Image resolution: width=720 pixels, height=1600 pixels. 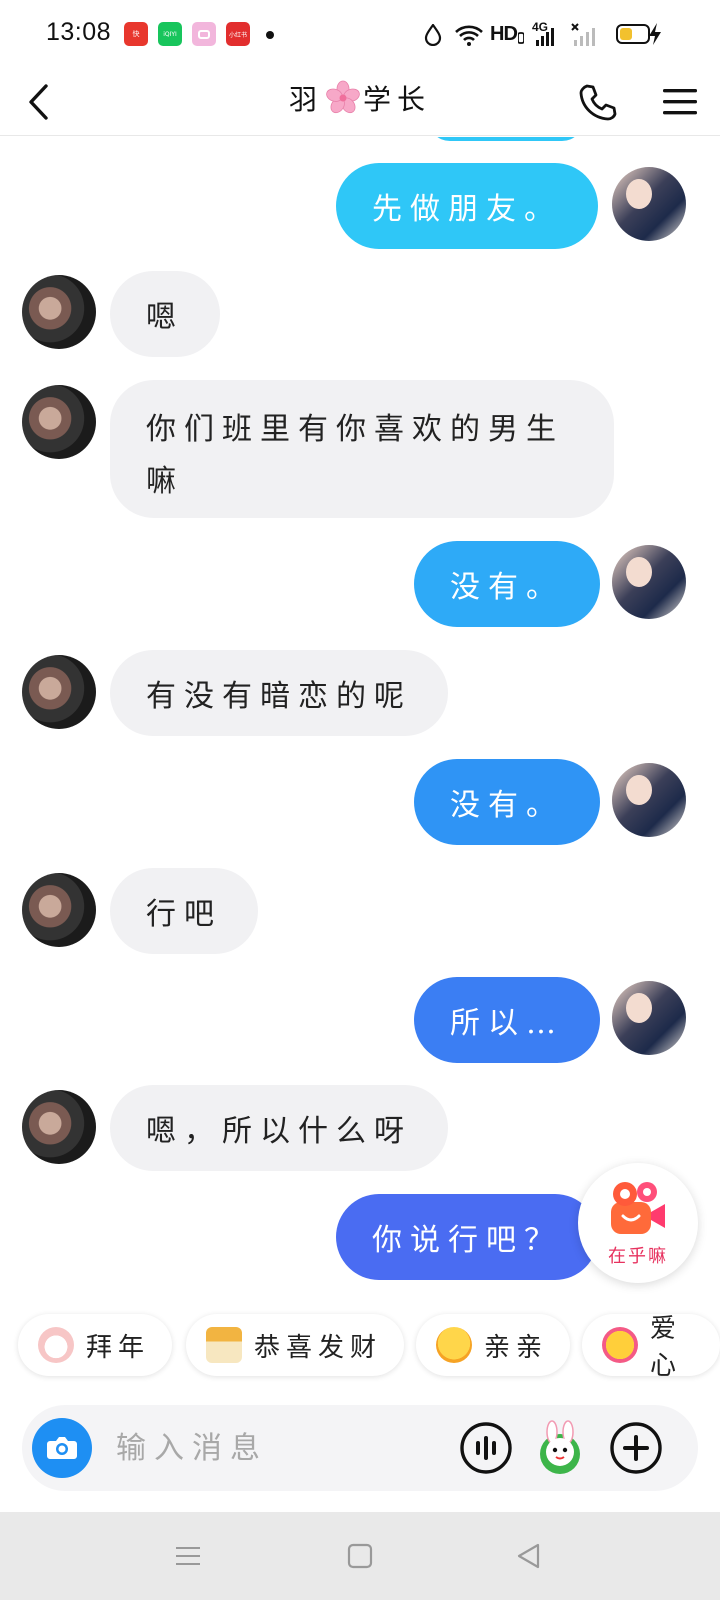 I want to click on camera-icon, so click(x=62, y=1448).